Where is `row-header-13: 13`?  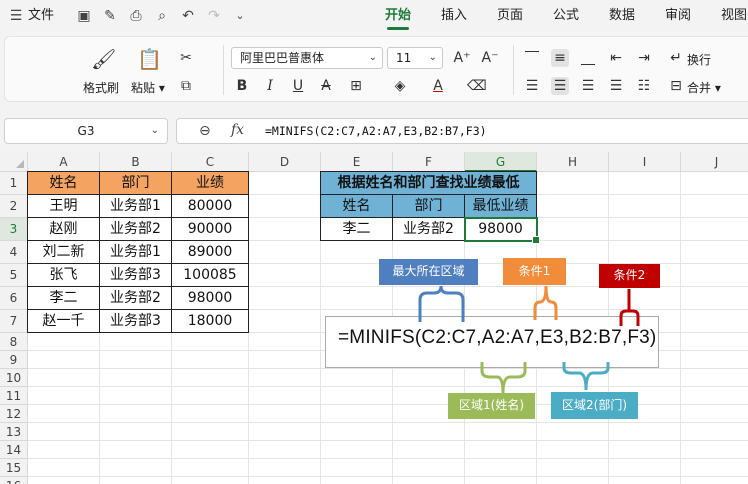
row-header-13: 13 is located at coordinates (14, 432).